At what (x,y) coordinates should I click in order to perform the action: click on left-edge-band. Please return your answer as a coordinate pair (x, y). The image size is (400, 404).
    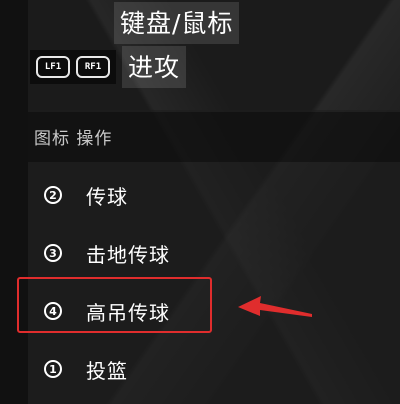
    Looking at the image, I should click on (14, 202).